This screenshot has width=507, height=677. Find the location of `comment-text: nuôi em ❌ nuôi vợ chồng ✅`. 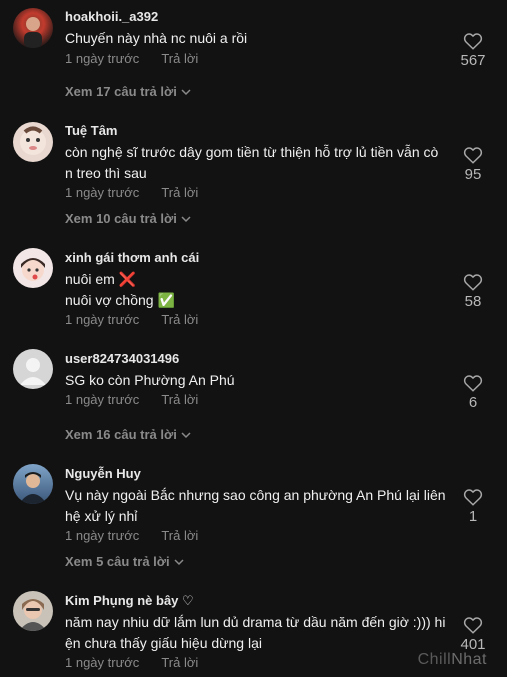

comment-text: nuôi em ❌ nuôi vợ chồng ✅ is located at coordinates (262, 290).